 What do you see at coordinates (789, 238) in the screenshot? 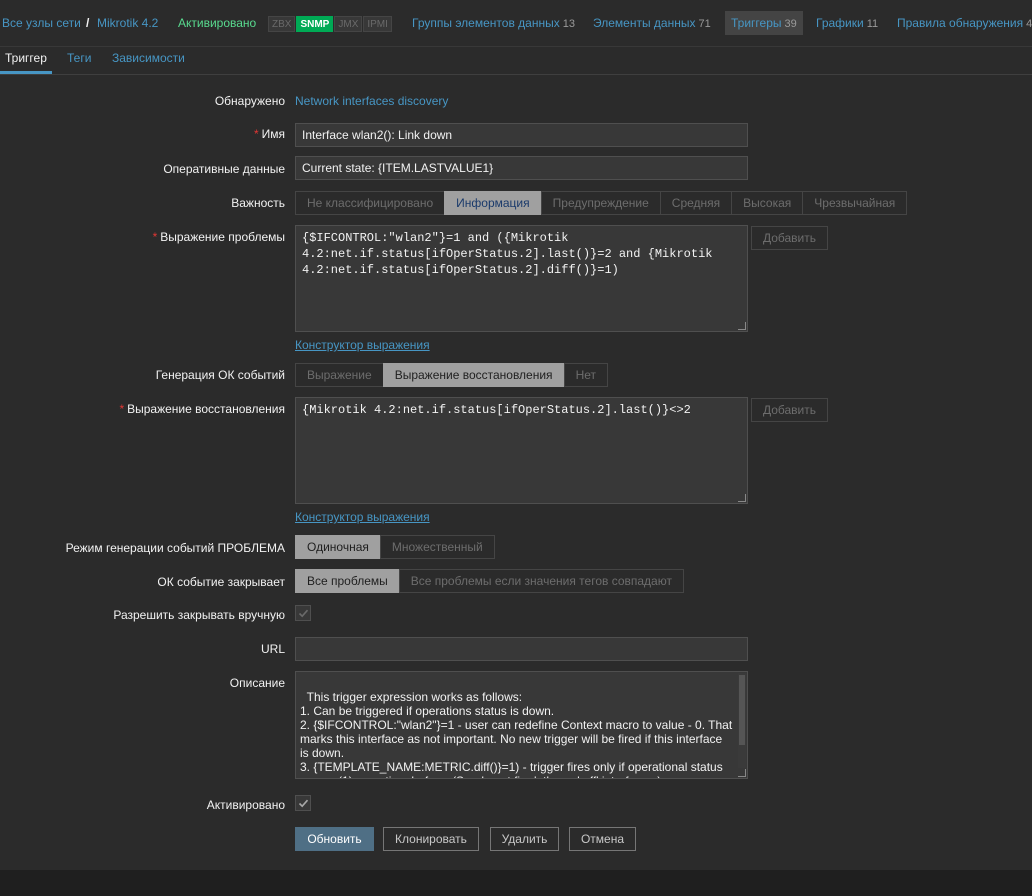
I see `problem-expression-add-button: Добавить` at bounding box center [789, 238].